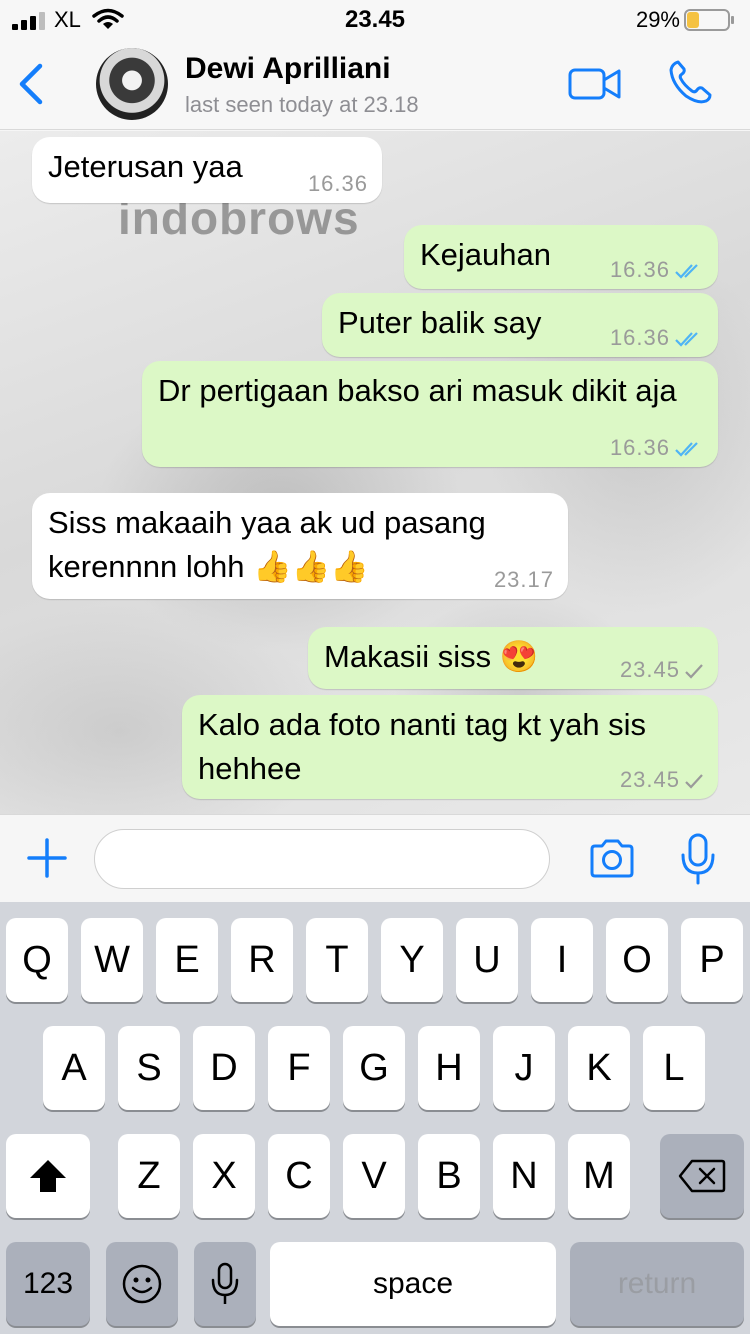 Image resolution: width=750 pixels, height=1334 pixels. What do you see at coordinates (412, 960) in the screenshot?
I see `key-y: Y` at bounding box center [412, 960].